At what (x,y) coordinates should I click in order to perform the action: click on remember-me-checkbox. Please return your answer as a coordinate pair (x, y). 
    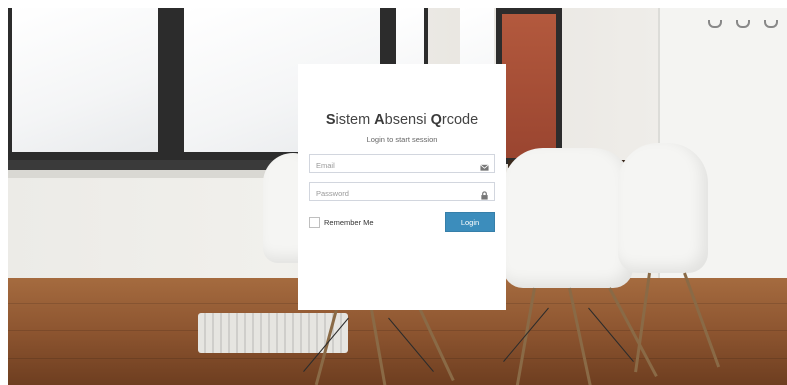
    Looking at the image, I should click on (314, 222).